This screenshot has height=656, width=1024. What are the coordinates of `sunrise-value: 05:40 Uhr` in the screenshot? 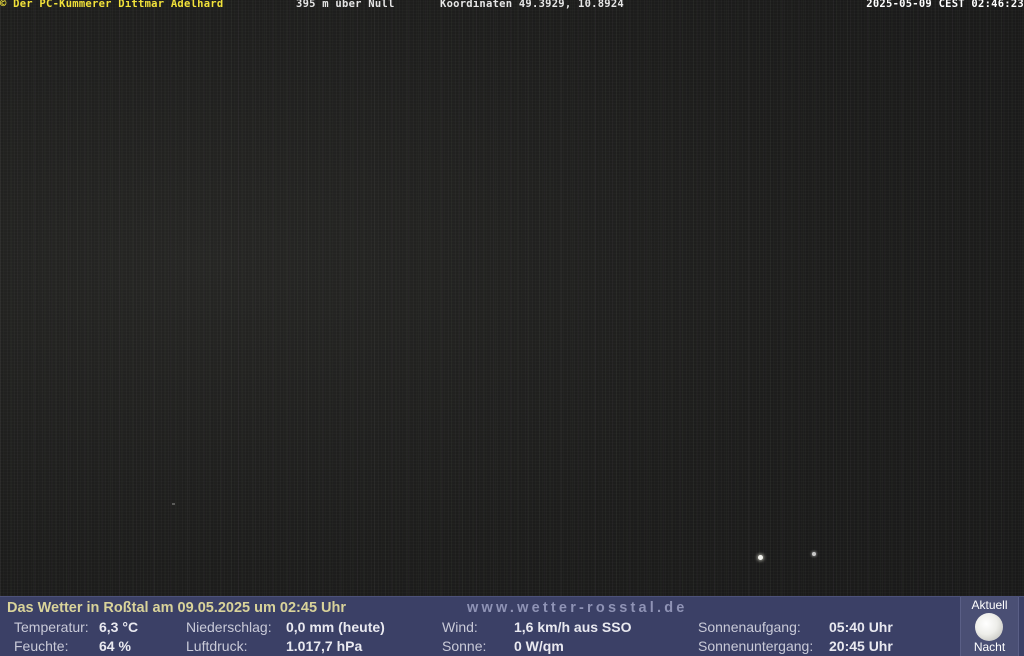 It's located at (861, 627).